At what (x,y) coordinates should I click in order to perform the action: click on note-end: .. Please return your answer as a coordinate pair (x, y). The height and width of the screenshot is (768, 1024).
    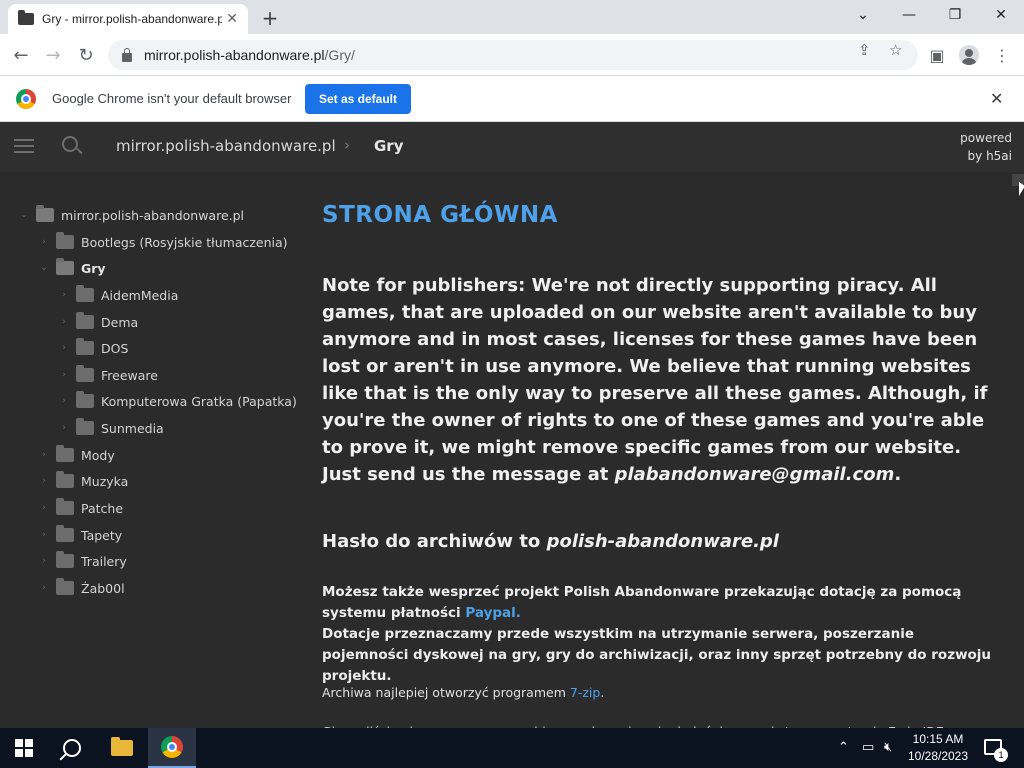
    Looking at the image, I should click on (898, 474).